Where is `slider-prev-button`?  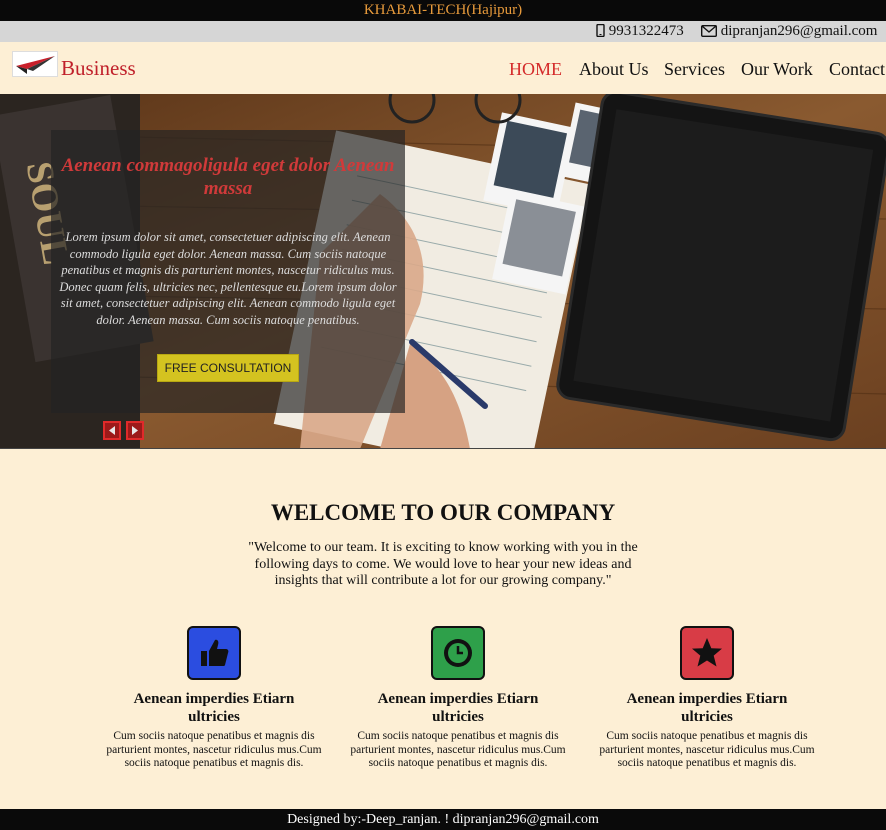 slider-prev-button is located at coordinates (112, 430).